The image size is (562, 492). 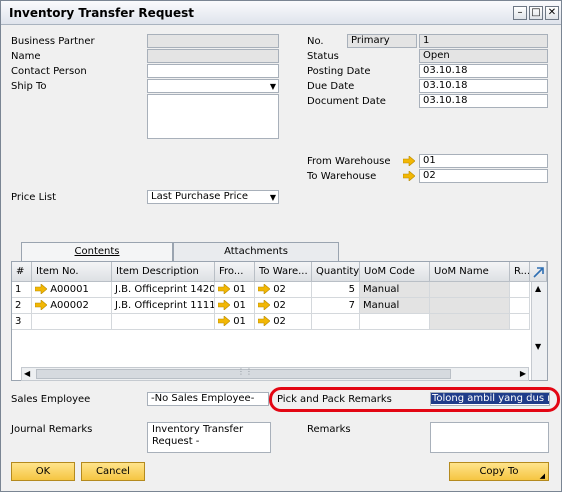 I want to click on contact-person-label: Contact Person, so click(x=49, y=71).